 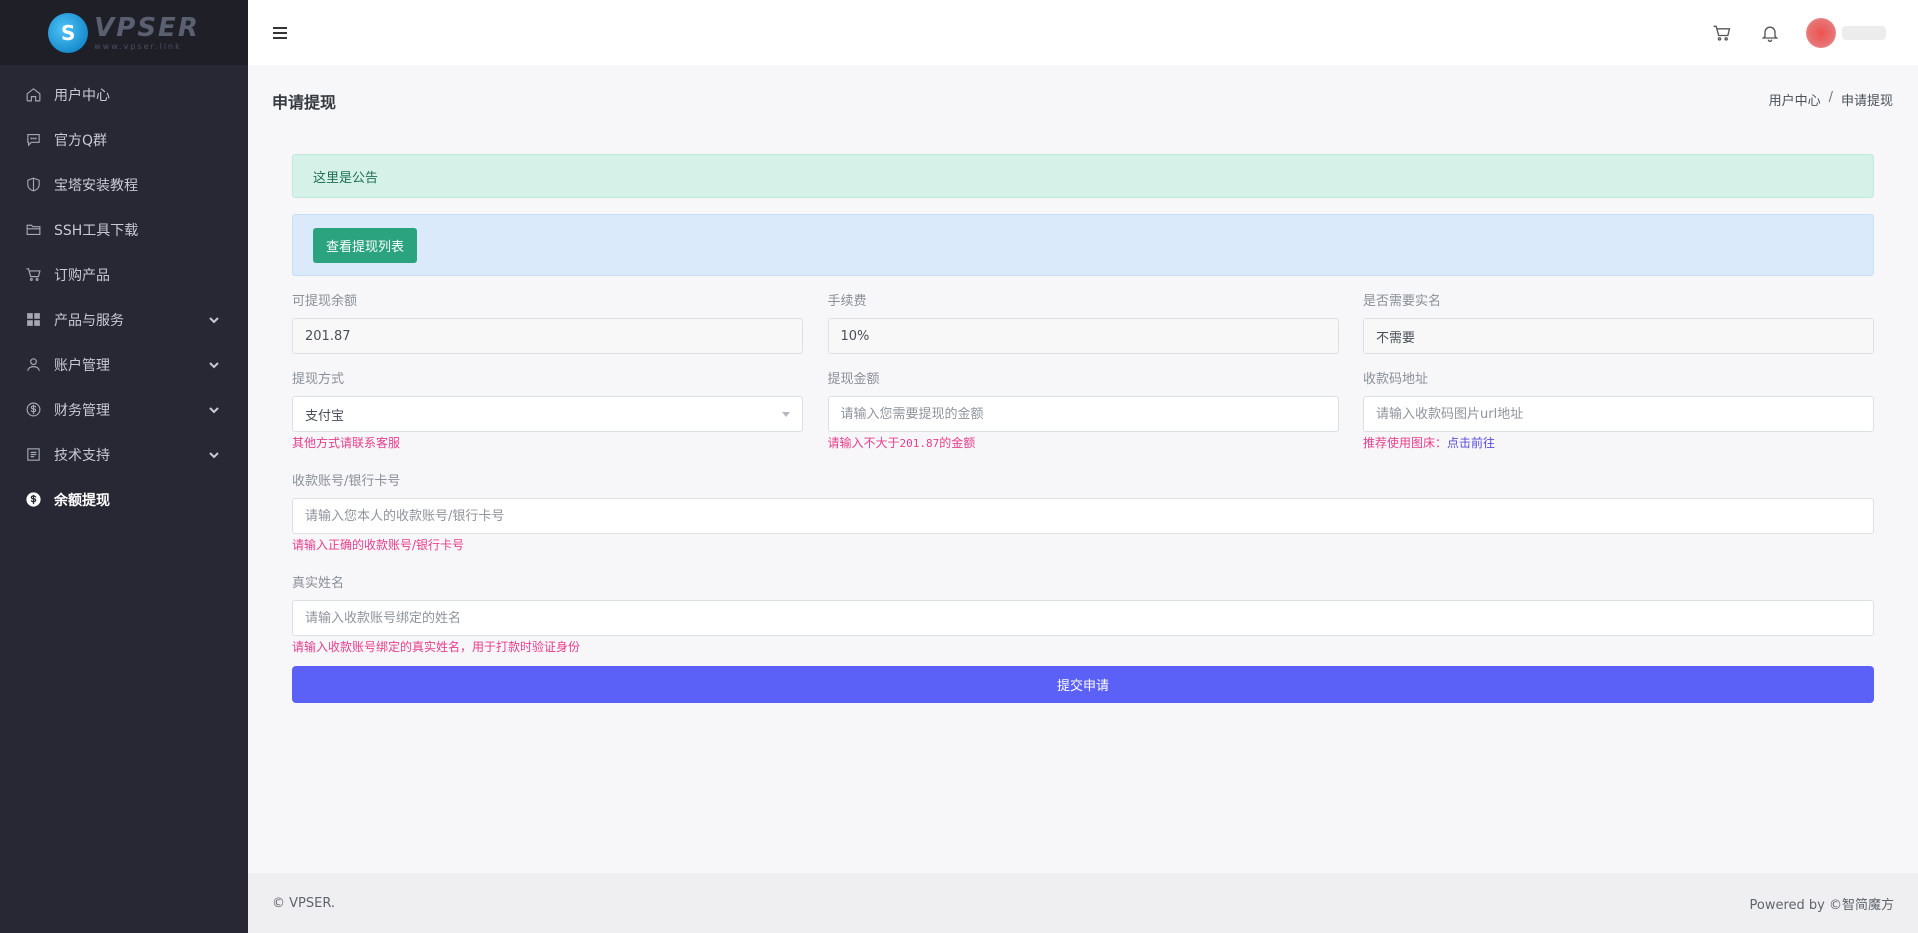 I want to click on fee-field: 手续费 10%, so click(x=1083, y=323).